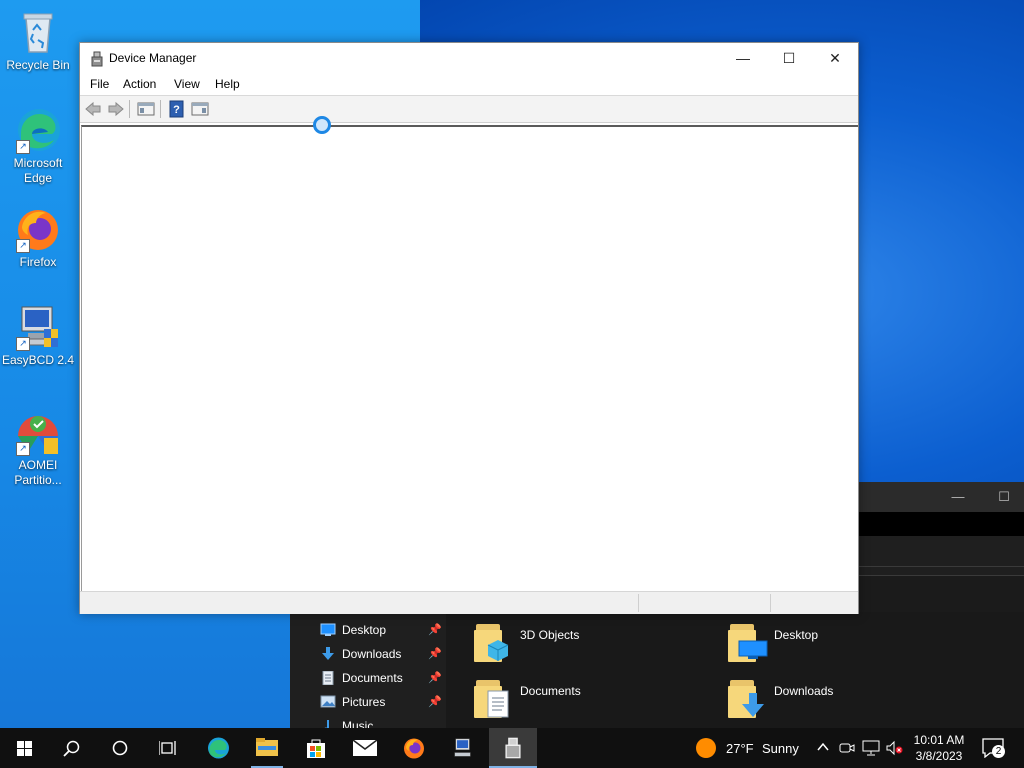 The image size is (1024, 768). I want to click on status-separator, so click(638, 603).